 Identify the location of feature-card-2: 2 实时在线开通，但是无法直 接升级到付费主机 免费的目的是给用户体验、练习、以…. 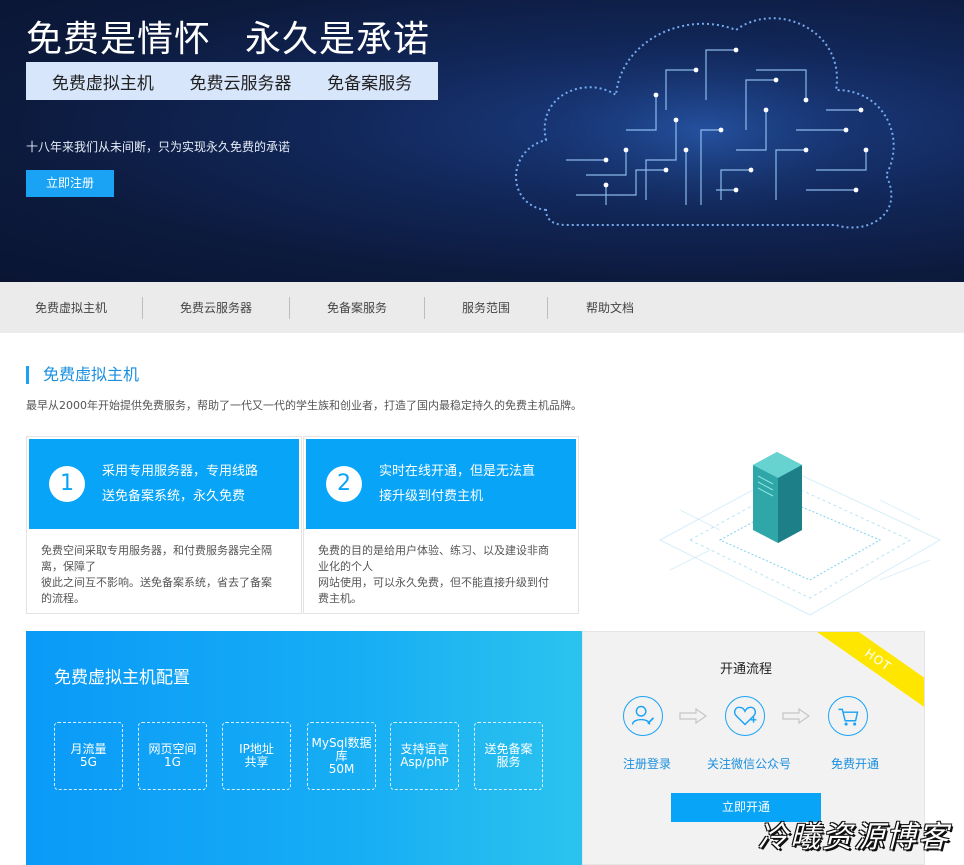
(441, 525).